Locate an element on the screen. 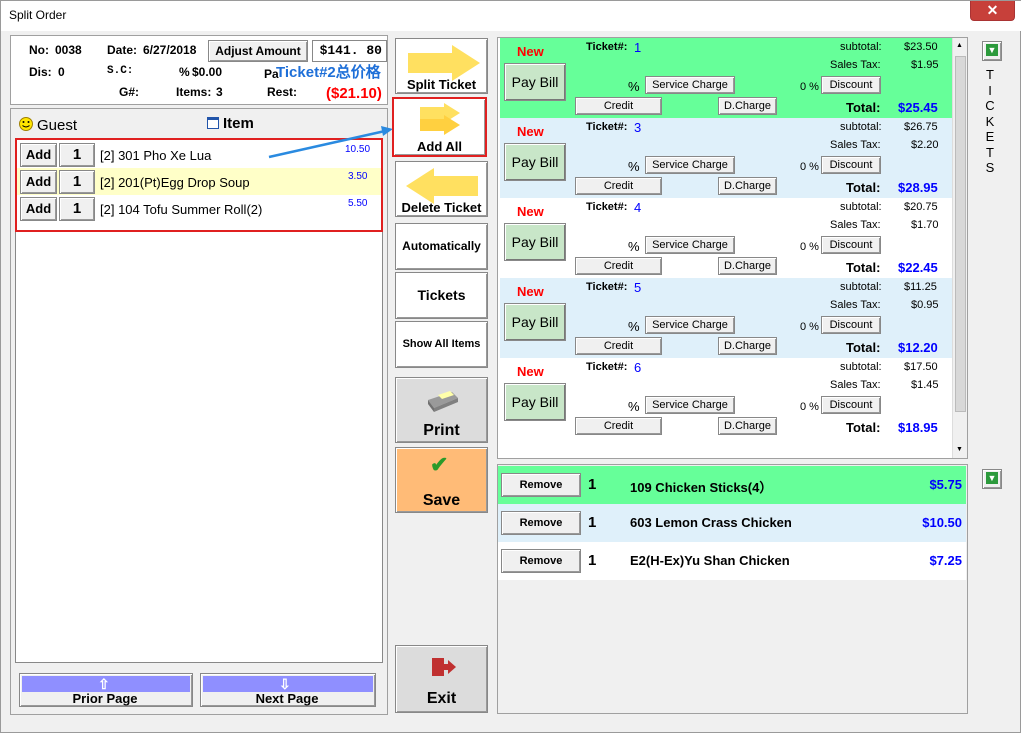  adjust-amount-button: Adjust Amount is located at coordinates (258, 51).